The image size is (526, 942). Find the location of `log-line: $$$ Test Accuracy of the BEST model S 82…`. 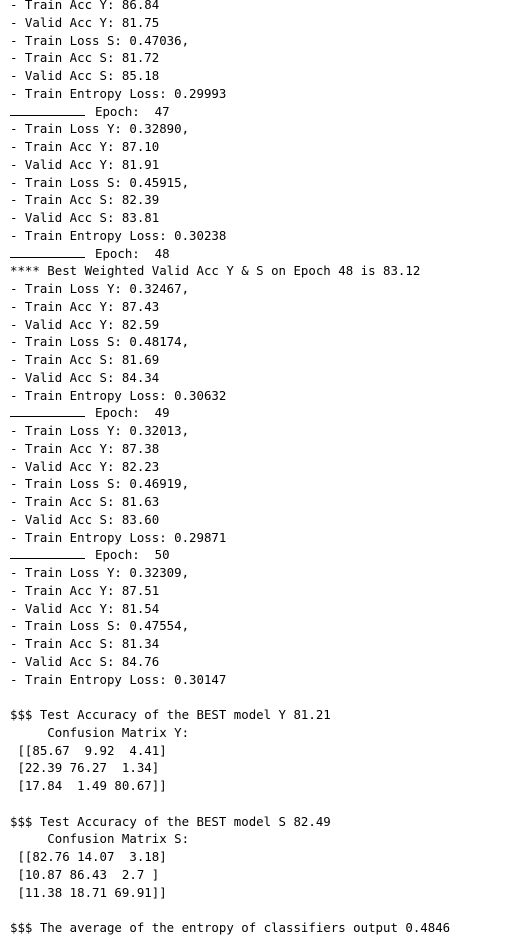

log-line: $$$ Test Accuracy of the BEST model S 82… is located at coordinates (170, 821).